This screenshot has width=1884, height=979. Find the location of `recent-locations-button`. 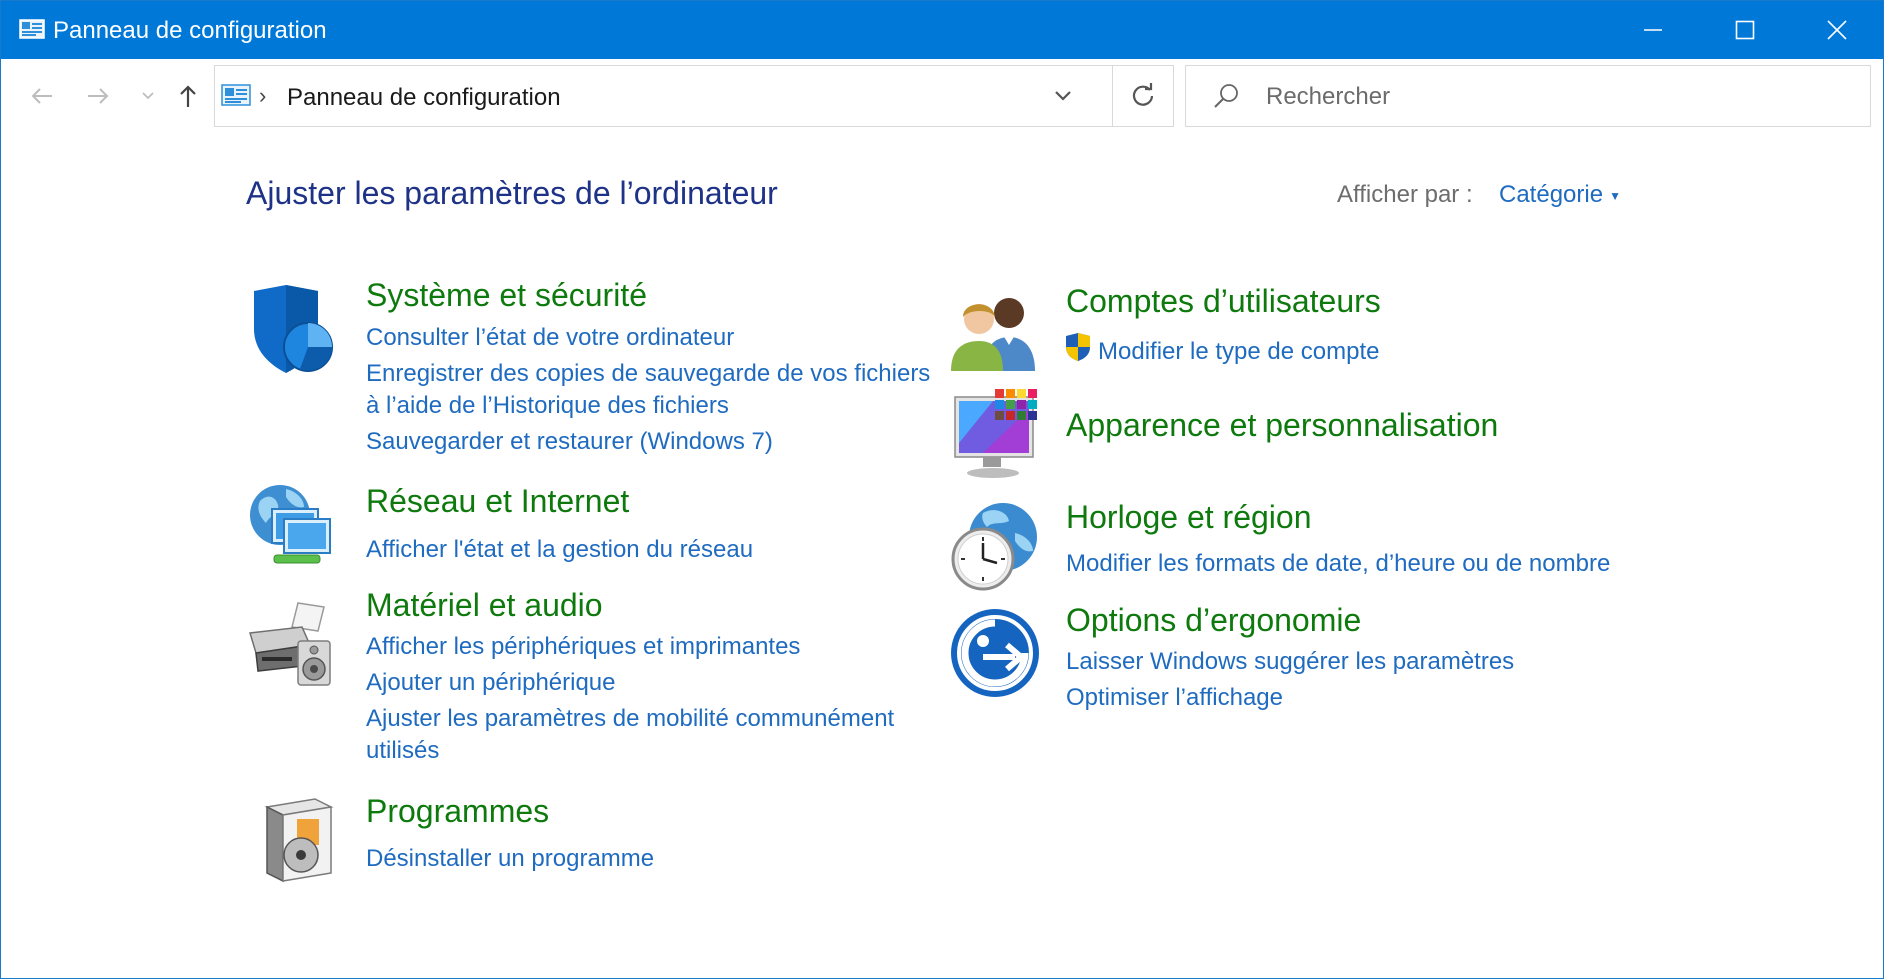

recent-locations-button is located at coordinates (148, 96).